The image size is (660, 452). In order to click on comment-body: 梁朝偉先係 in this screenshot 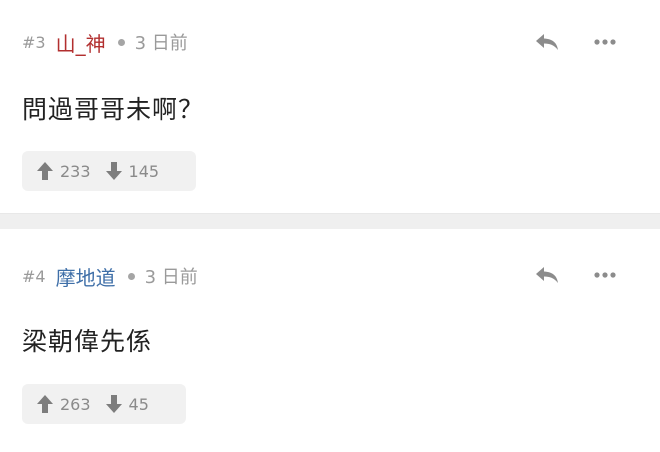, I will do `click(87, 341)`.